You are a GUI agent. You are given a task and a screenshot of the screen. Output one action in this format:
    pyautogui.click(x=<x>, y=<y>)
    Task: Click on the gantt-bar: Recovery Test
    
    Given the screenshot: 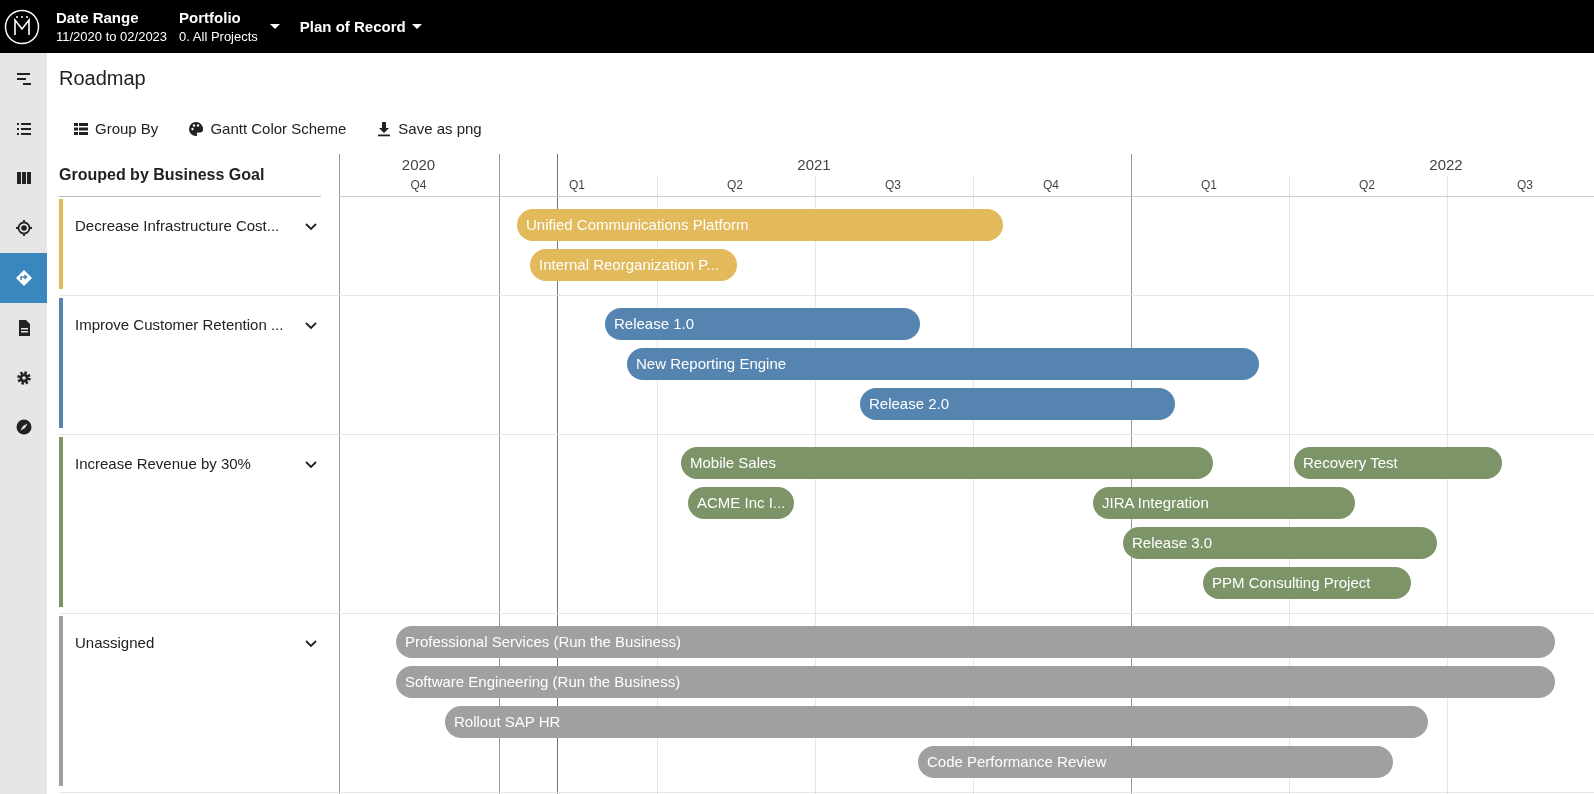 What is the action you would take?
    pyautogui.click(x=1398, y=463)
    